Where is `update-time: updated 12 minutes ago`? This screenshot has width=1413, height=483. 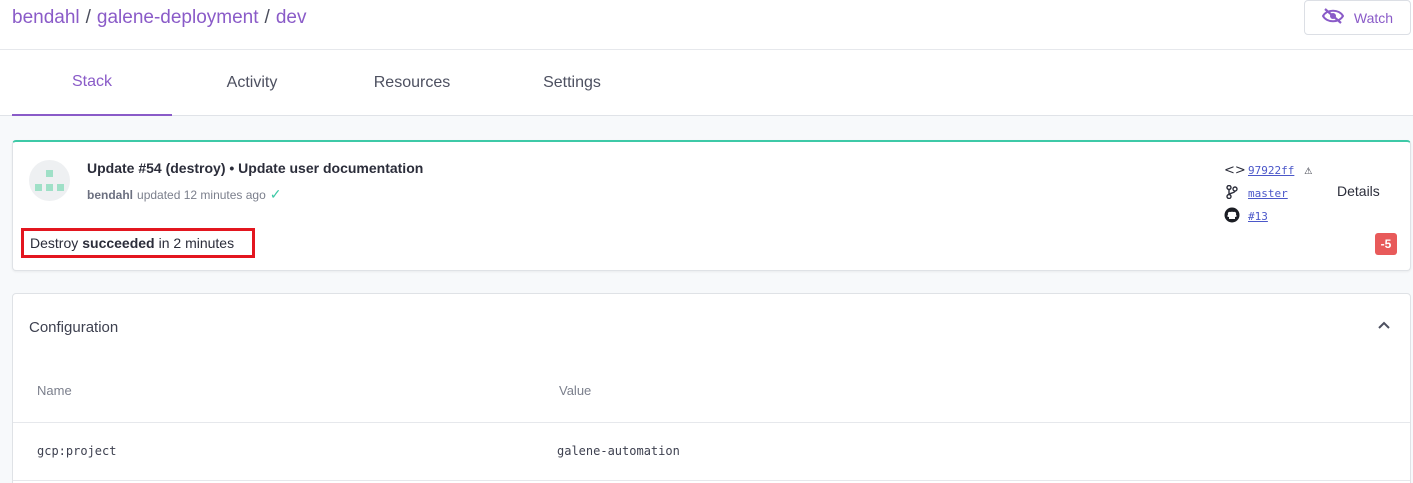
update-time: updated 12 minutes ago is located at coordinates (201, 194).